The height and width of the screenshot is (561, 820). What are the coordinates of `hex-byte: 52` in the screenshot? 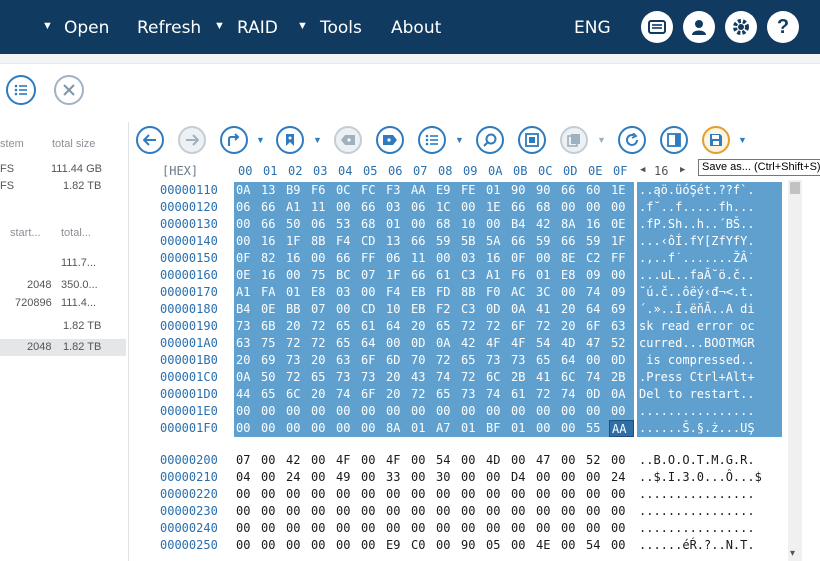 It's located at (621, 343).